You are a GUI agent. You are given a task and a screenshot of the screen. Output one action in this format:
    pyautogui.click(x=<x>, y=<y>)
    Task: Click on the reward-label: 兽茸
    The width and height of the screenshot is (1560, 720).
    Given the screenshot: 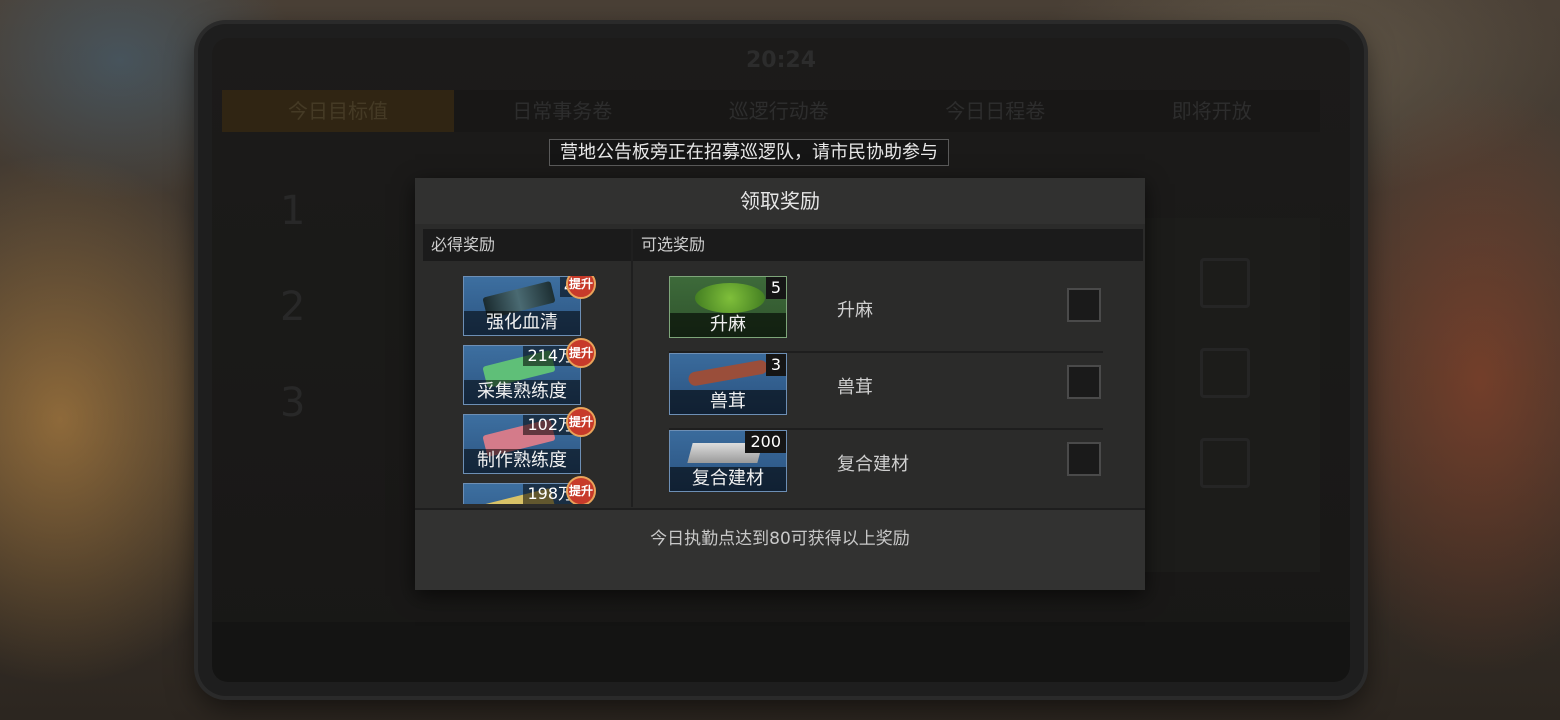 What is the action you would take?
    pyautogui.click(x=855, y=387)
    